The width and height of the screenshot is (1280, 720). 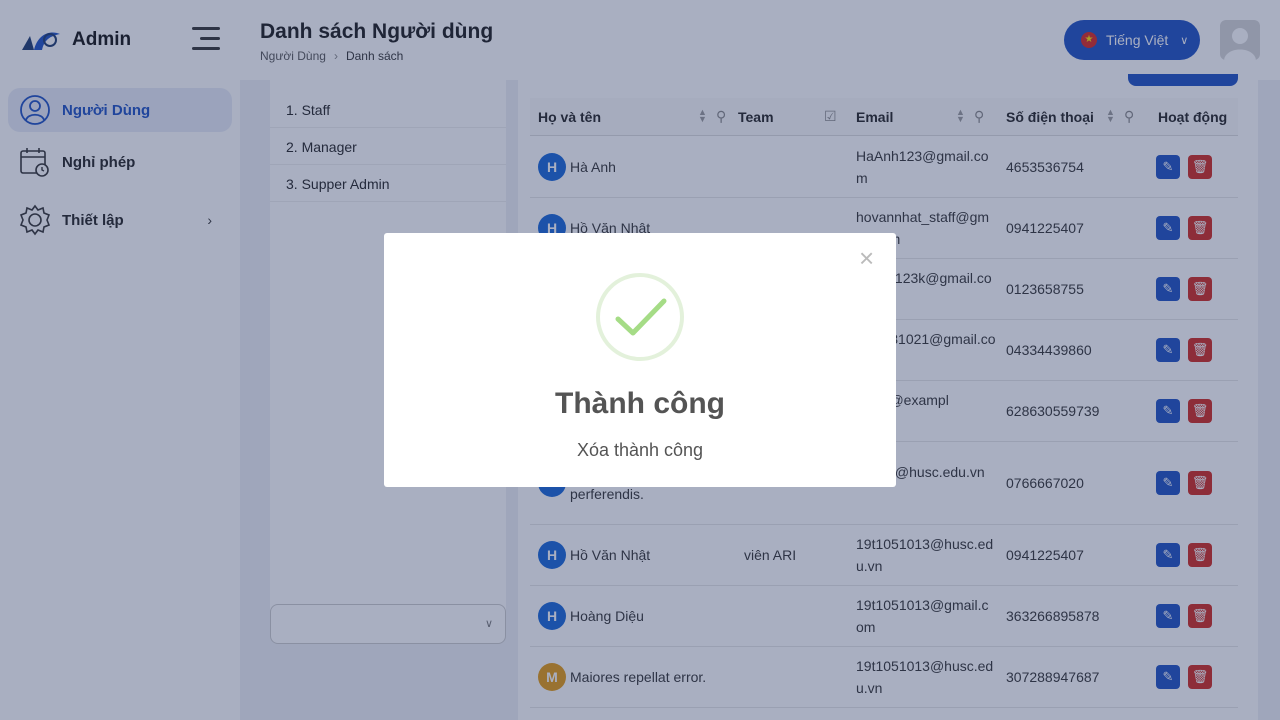 I want to click on success-dialog: × Thành công Xóa thành công, so click(x=640, y=360).